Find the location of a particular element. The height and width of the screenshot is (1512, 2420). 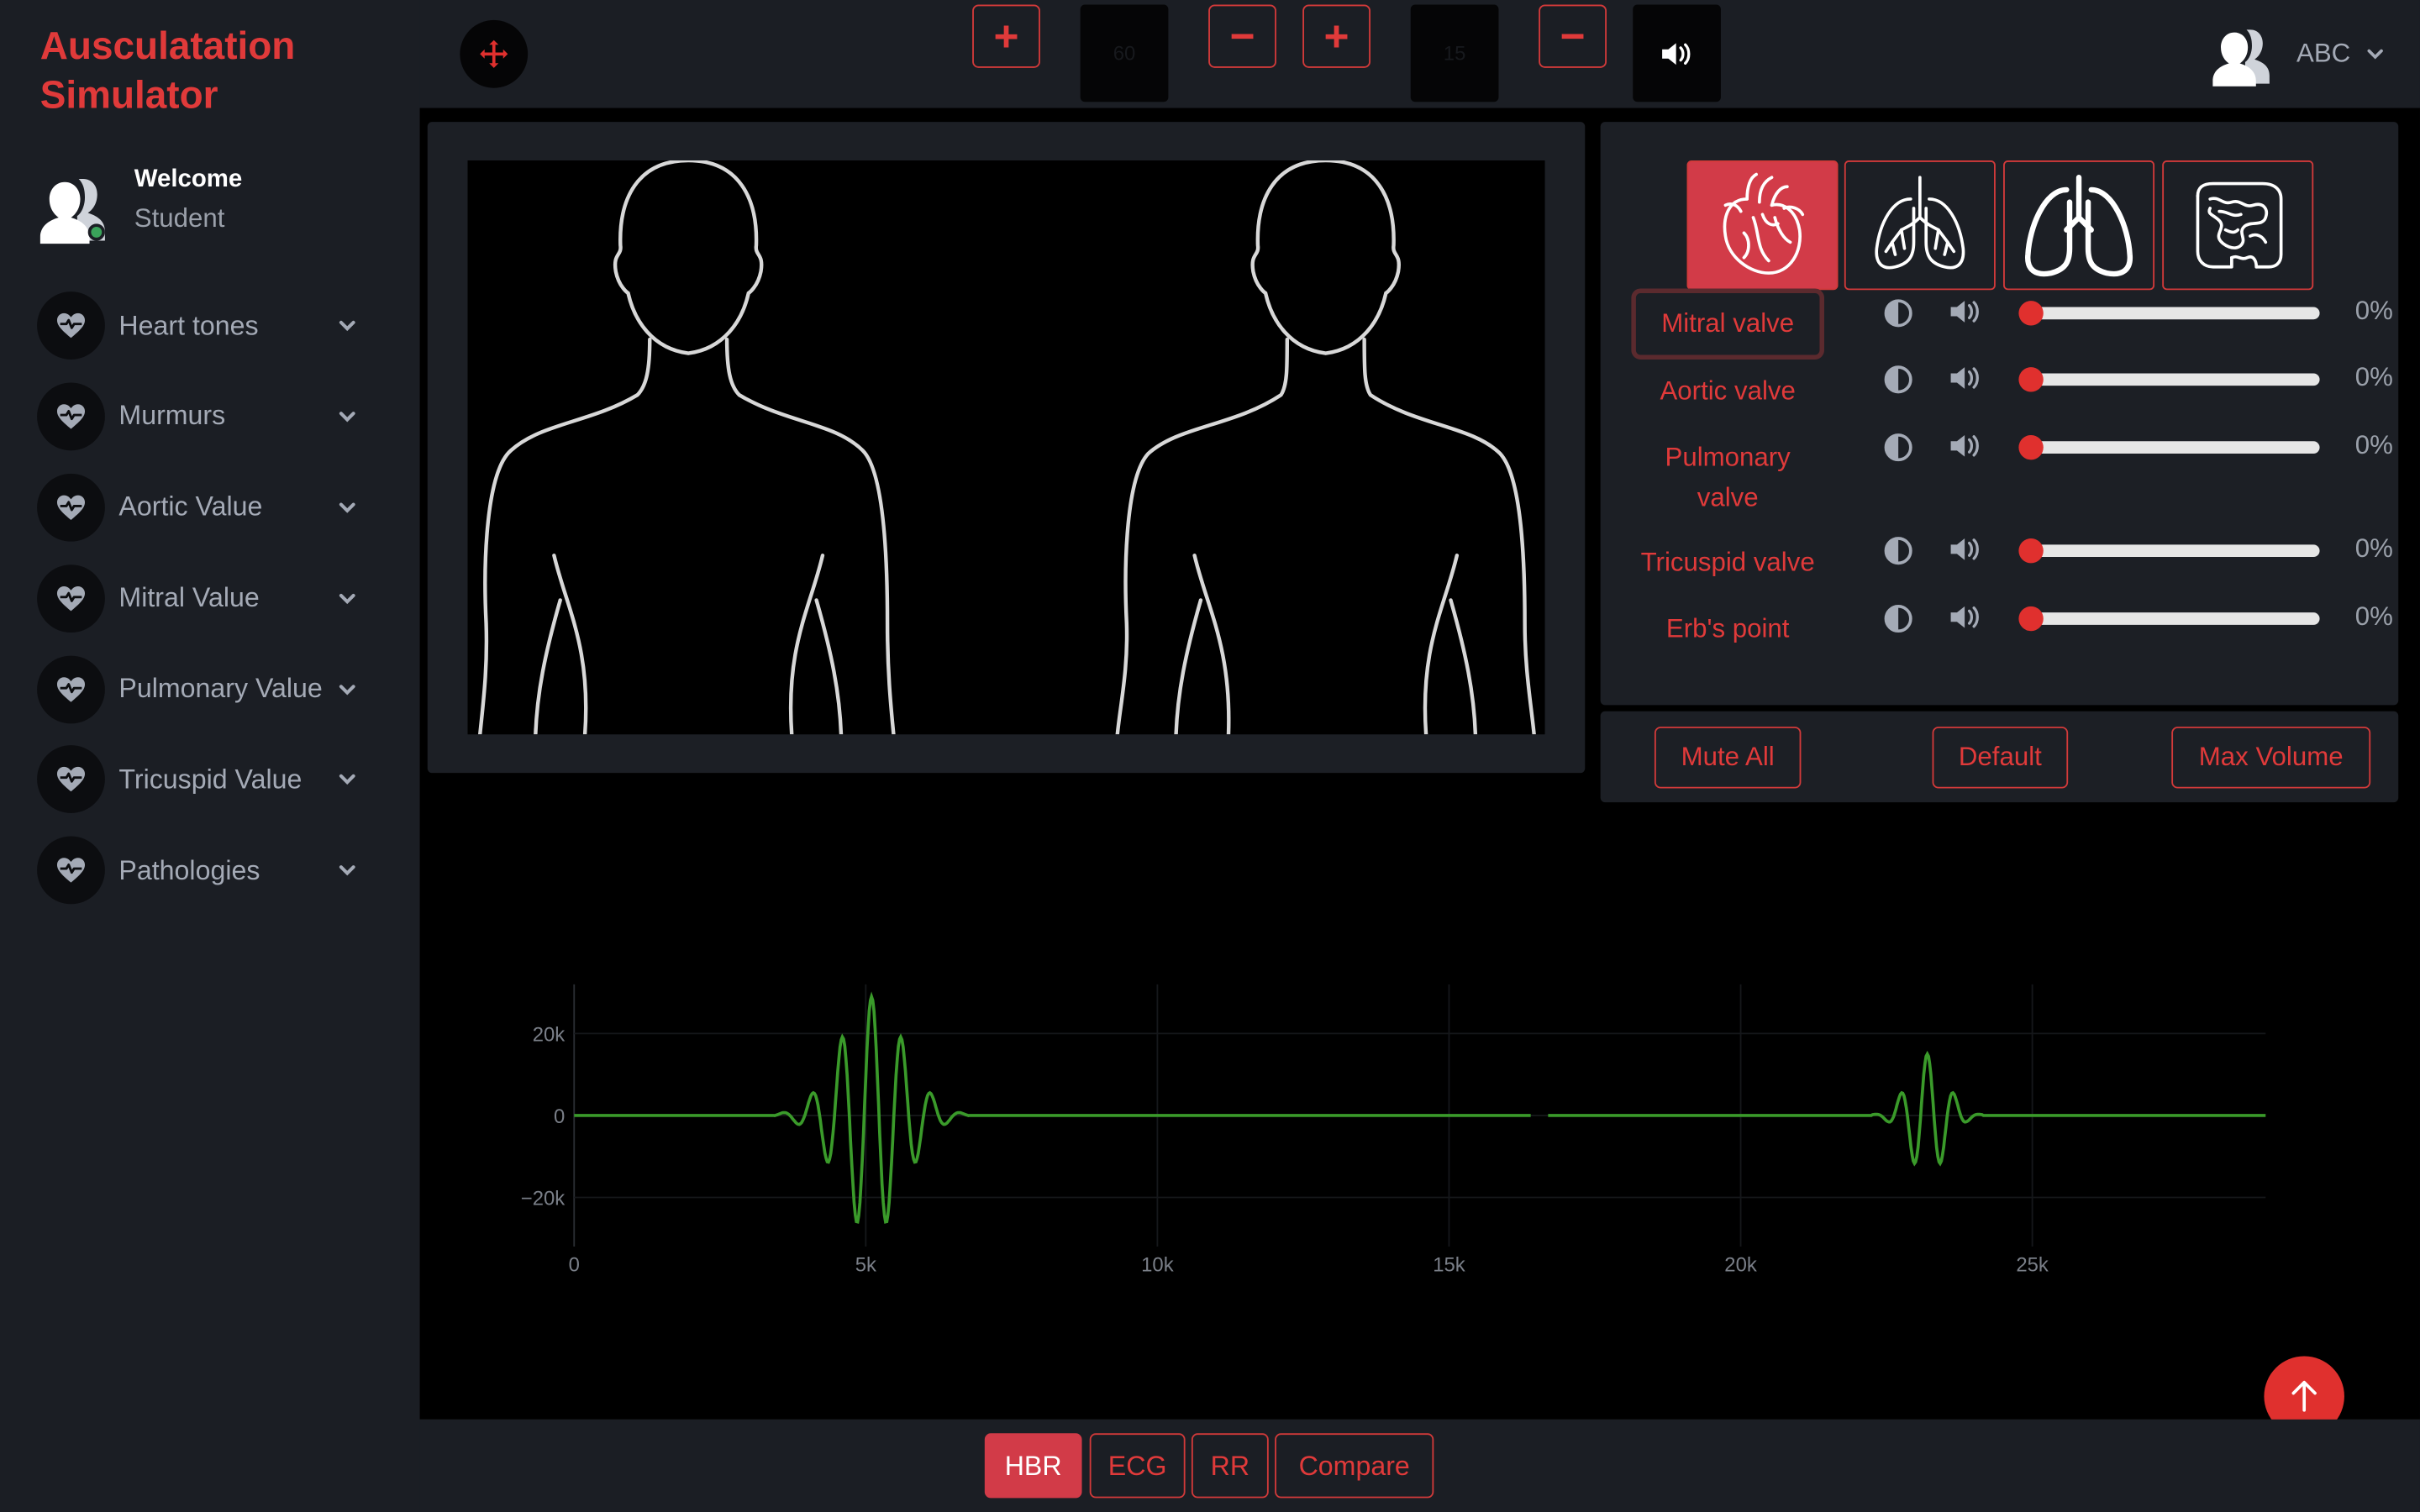

profile-menu: ABC is located at coordinates (2297, 54).